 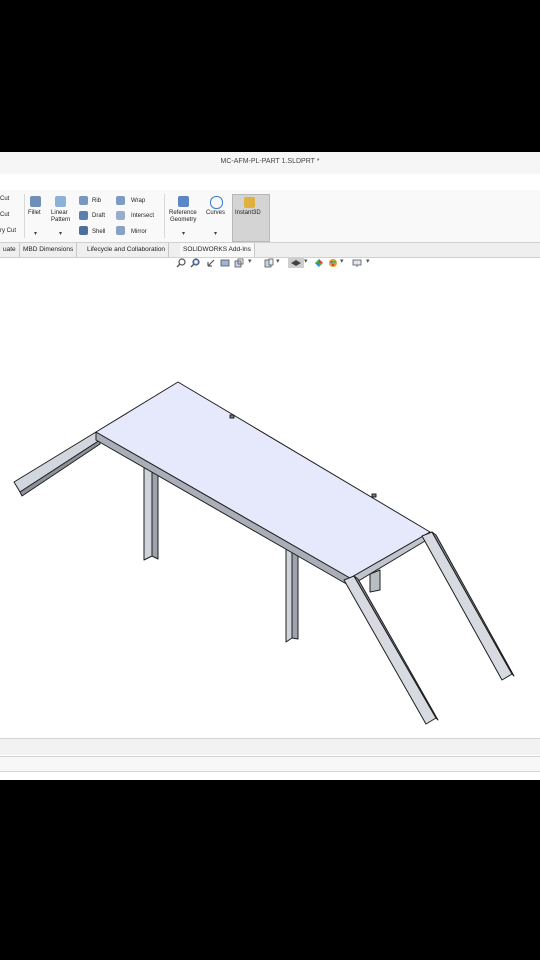 What do you see at coordinates (357, 263) in the screenshot?
I see `view-settings-icon` at bounding box center [357, 263].